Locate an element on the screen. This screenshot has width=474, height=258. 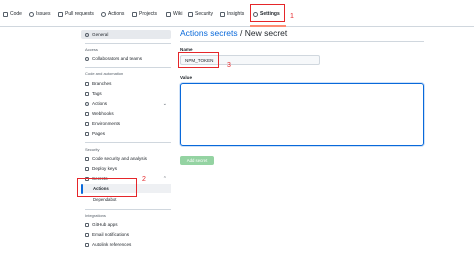
breadcrumb-actions-secrets-link: Actions secrets is located at coordinates (209, 33).